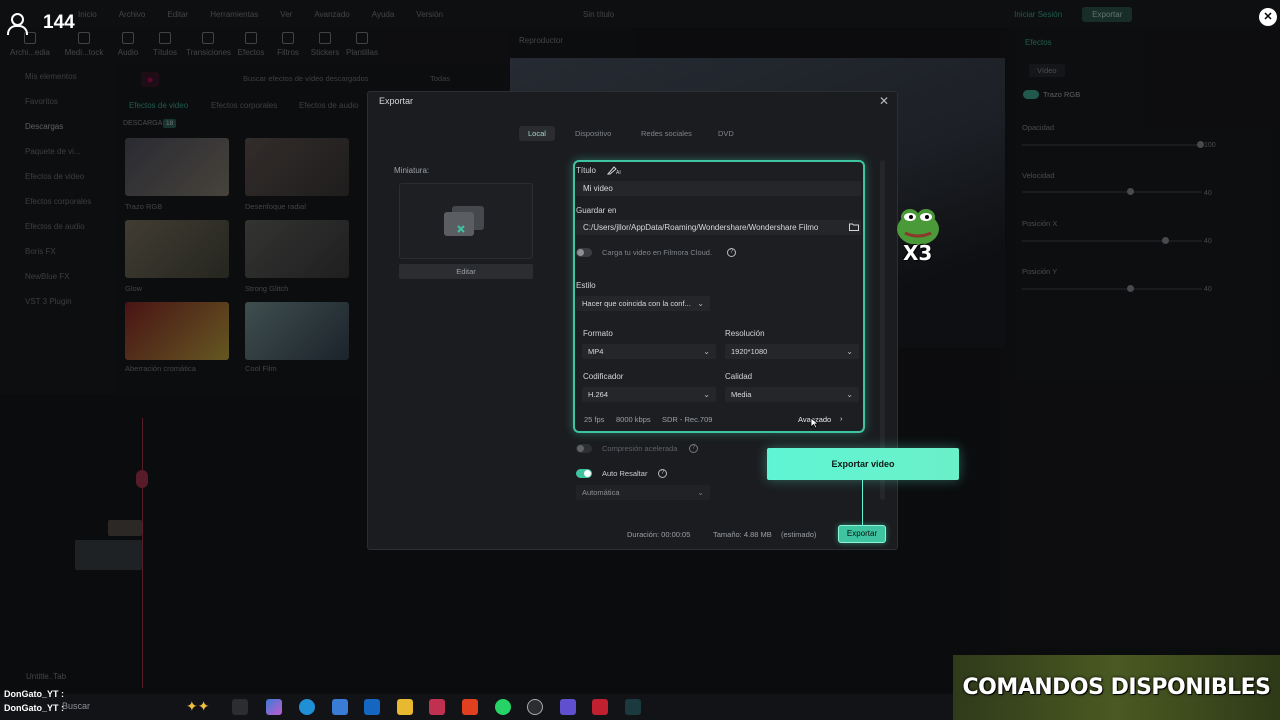 The width and height of the screenshot is (1280, 720). Describe the element at coordinates (593, 133) in the screenshot. I see `tab-dispositivo: Dispositivo` at that location.